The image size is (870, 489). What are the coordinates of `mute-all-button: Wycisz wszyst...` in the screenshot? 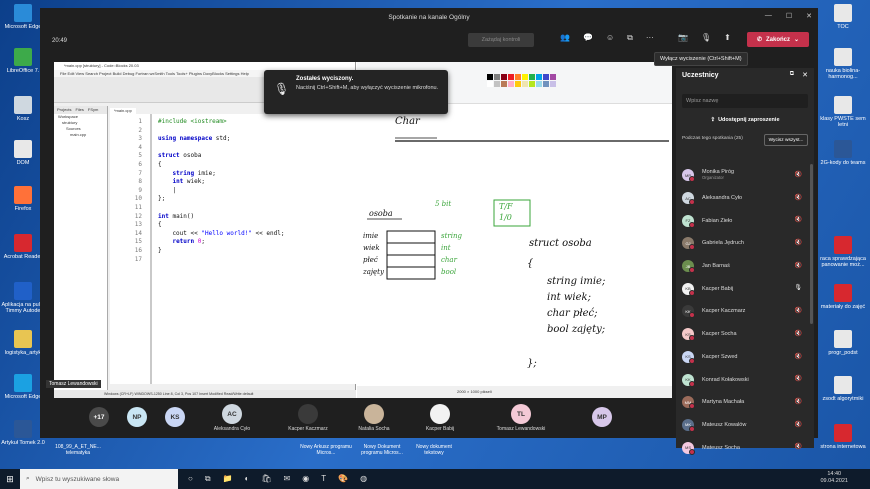 It's located at (786, 140).